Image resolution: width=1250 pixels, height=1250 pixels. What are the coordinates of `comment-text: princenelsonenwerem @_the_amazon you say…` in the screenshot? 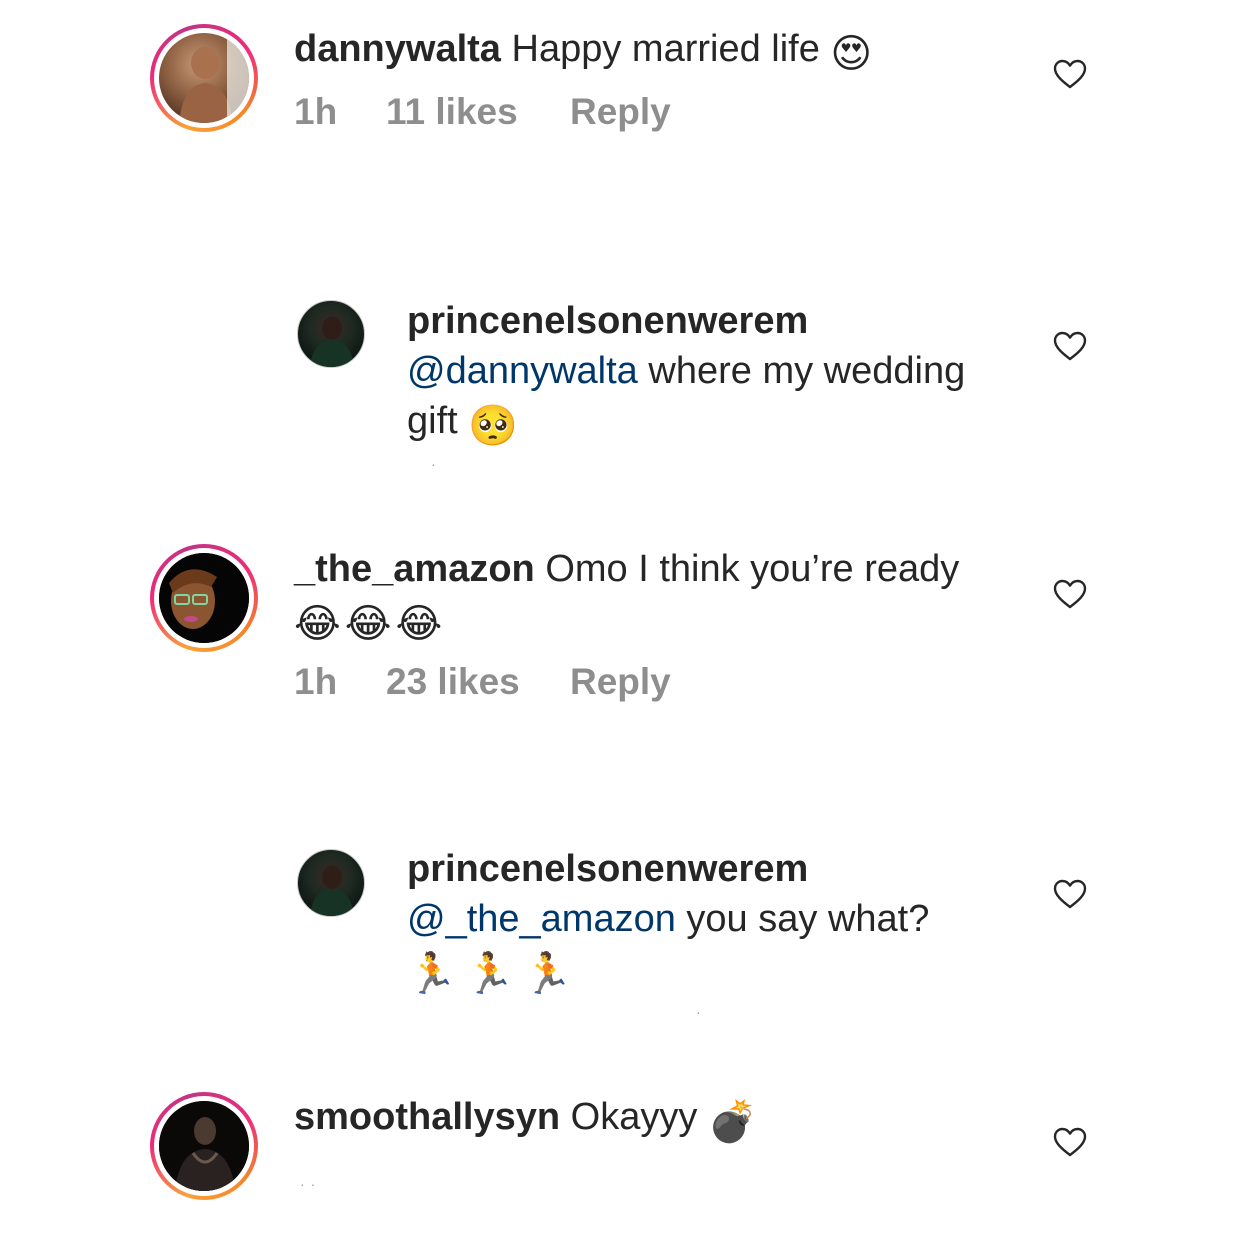 It's located at (707, 919).